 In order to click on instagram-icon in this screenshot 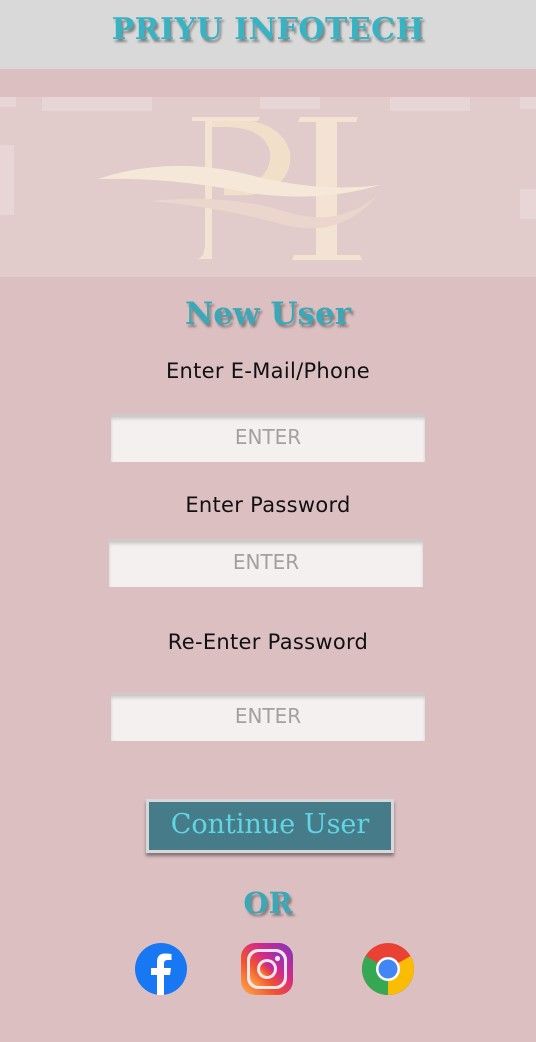, I will do `click(267, 969)`.